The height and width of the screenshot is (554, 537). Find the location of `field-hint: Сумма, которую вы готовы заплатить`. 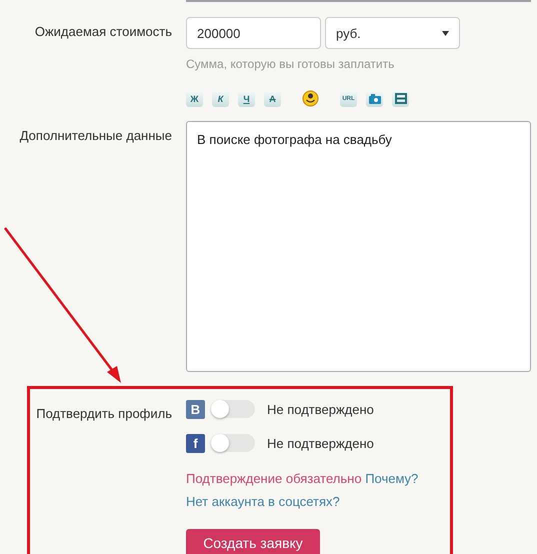

field-hint: Сумма, которую вы готовы заплатить is located at coordinates (291, 64).